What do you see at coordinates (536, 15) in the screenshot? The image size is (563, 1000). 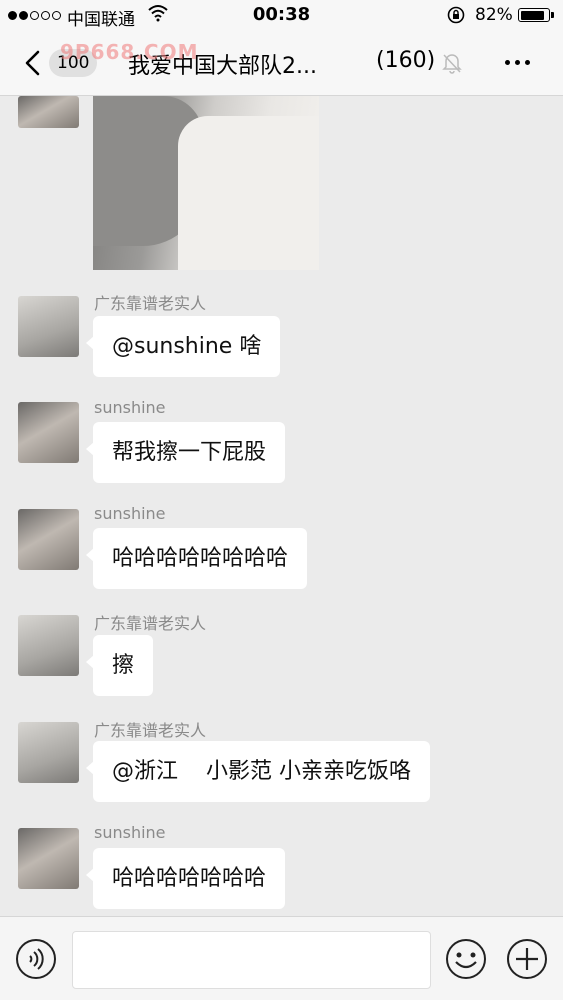 I see `battery-icon` at bounding box center [536, 15].